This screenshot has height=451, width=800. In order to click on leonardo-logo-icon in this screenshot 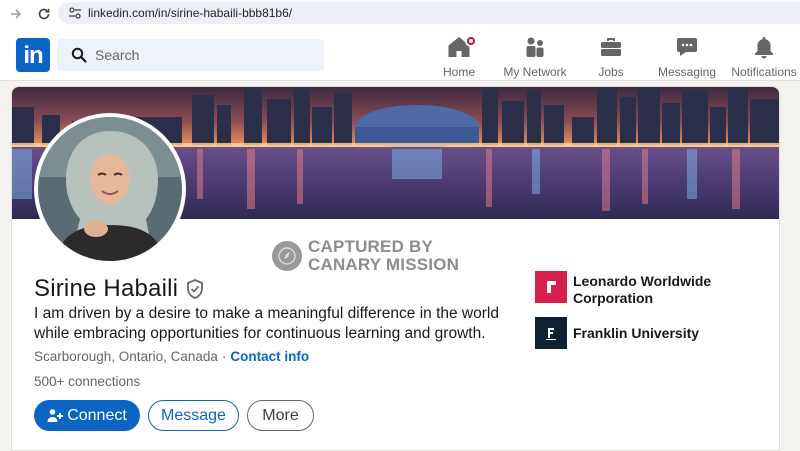, I will do `click(551, 287)`.